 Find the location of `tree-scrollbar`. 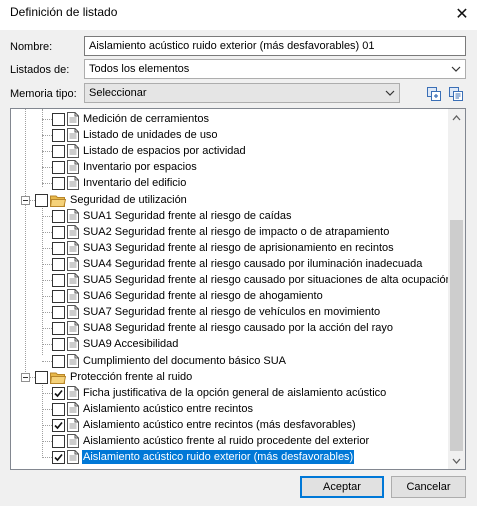

tree-scrollbar is located at coordinates (456, 289).